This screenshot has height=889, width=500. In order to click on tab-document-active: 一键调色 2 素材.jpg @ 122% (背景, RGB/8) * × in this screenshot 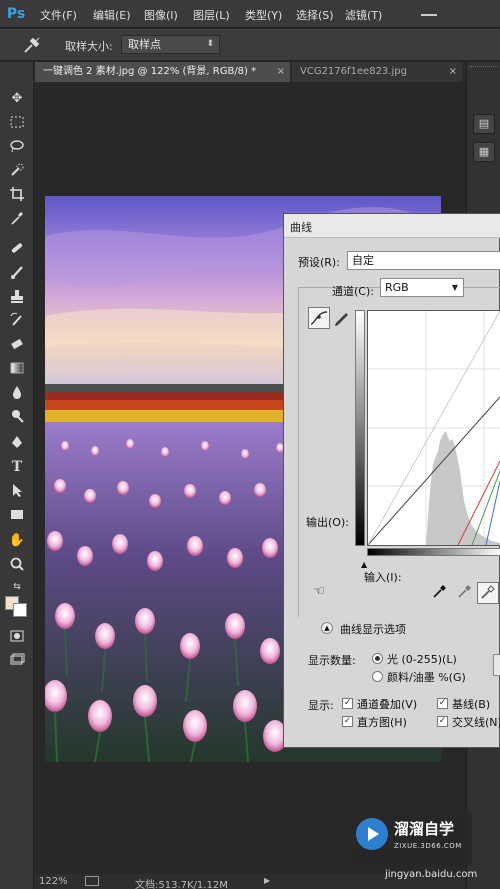, I will do `click(162, 72)`.